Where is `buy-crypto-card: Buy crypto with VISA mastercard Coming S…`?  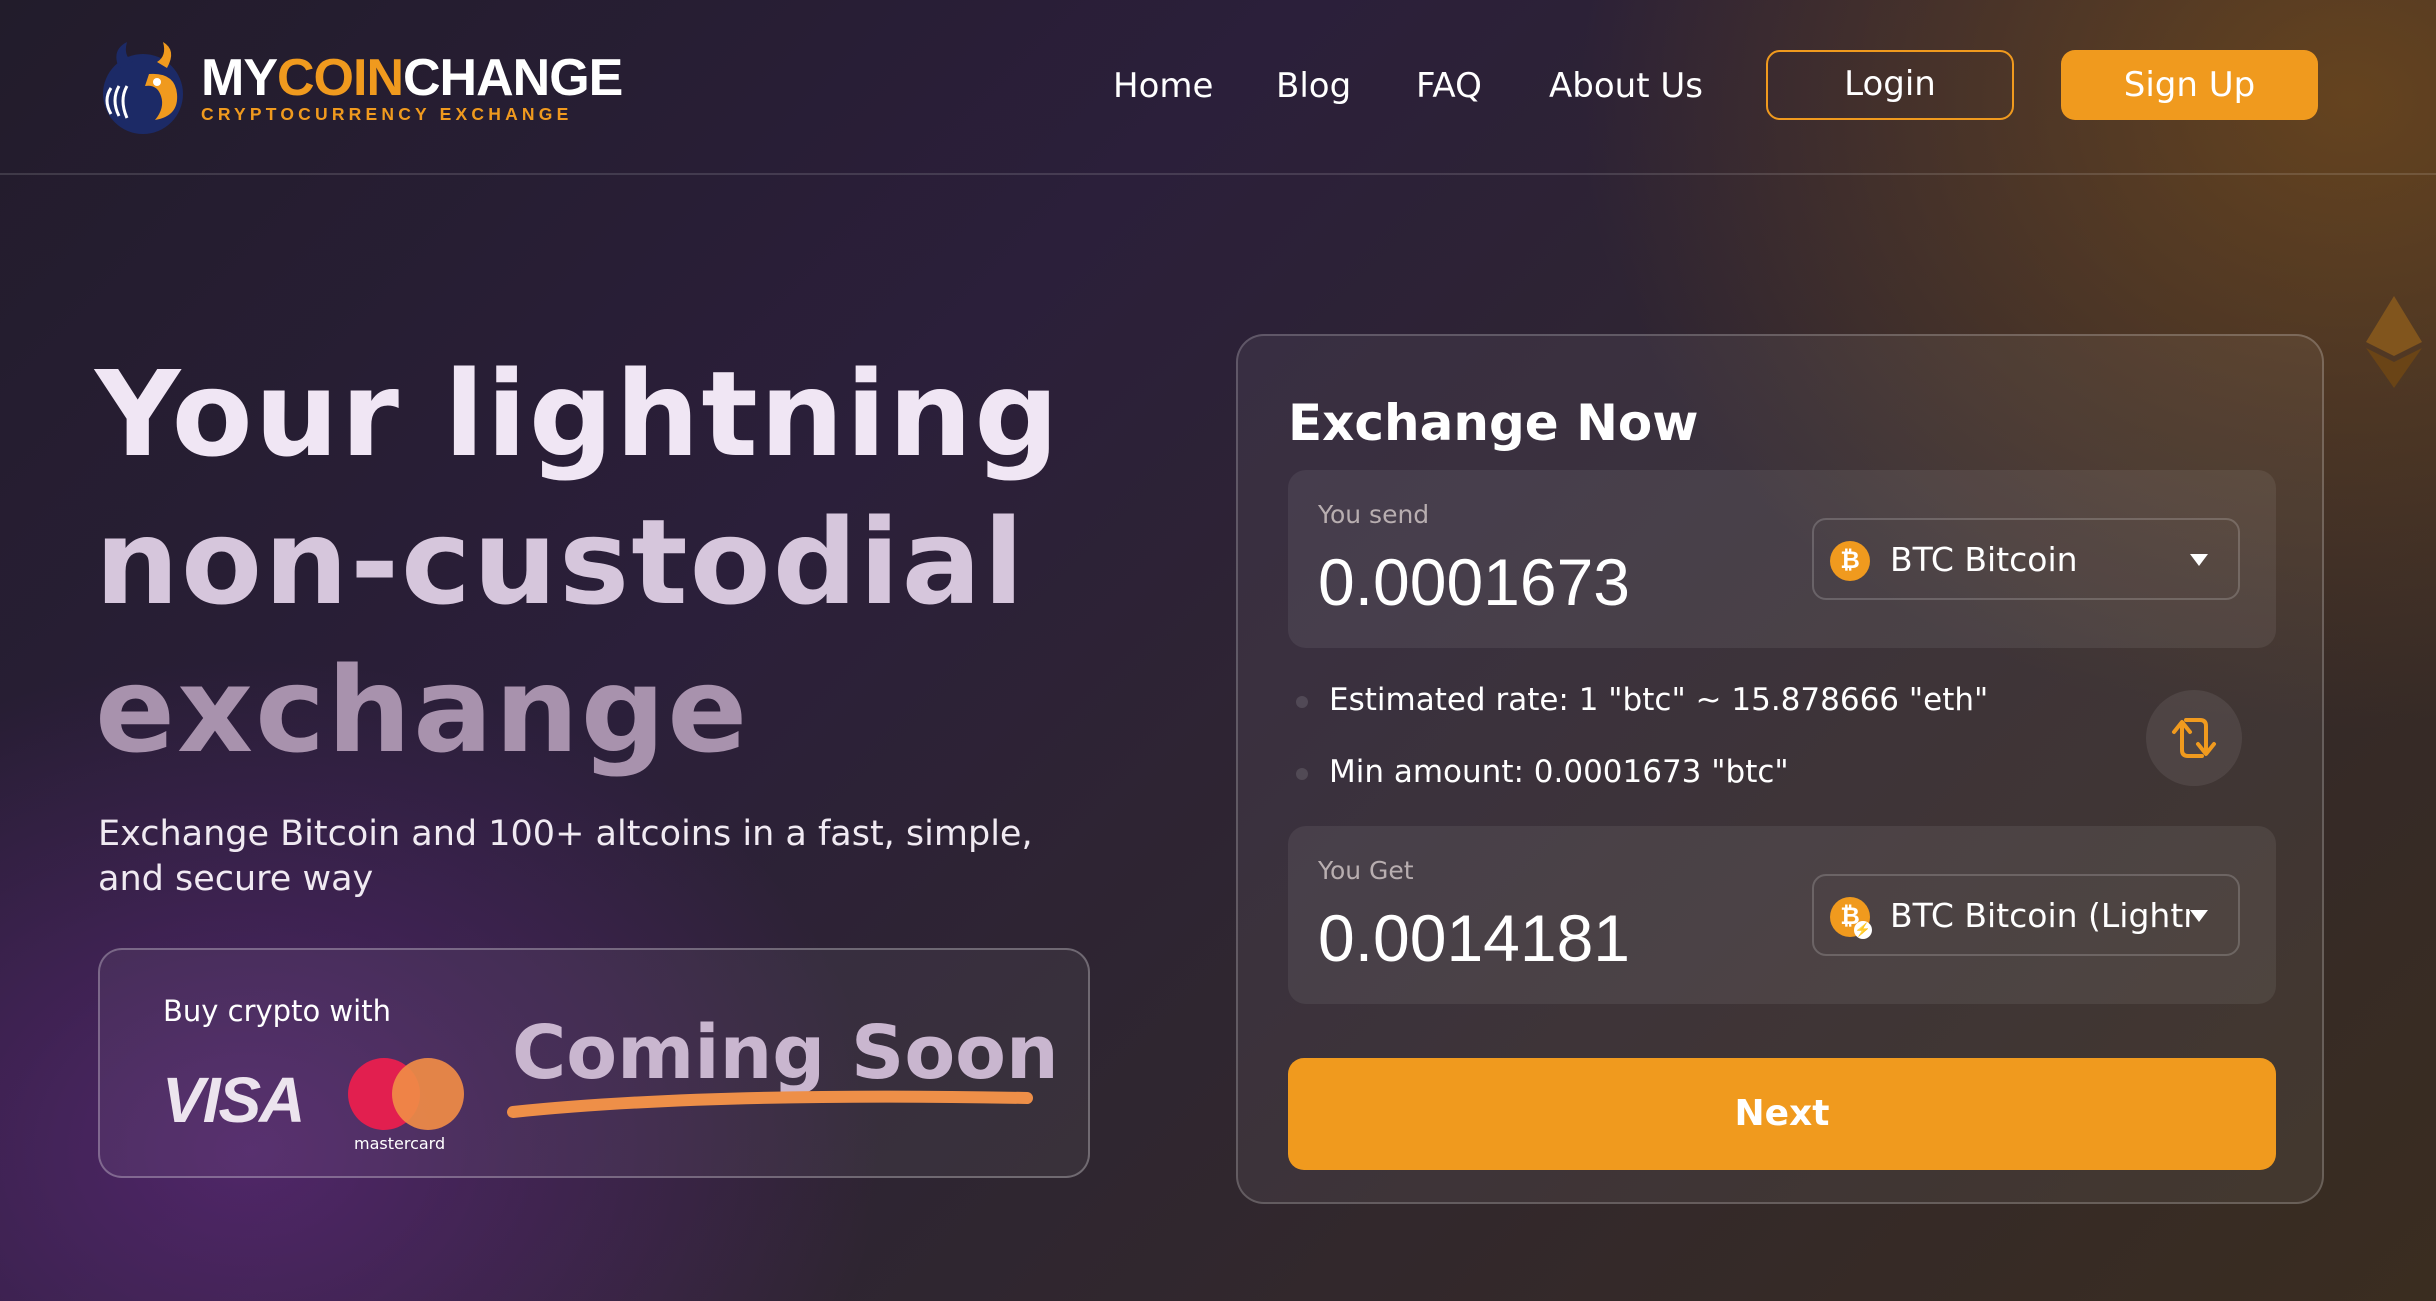
buy-crypto-card: Buy crypto with VISA mastercard Coming S… is located at coordinates (594, 1063).